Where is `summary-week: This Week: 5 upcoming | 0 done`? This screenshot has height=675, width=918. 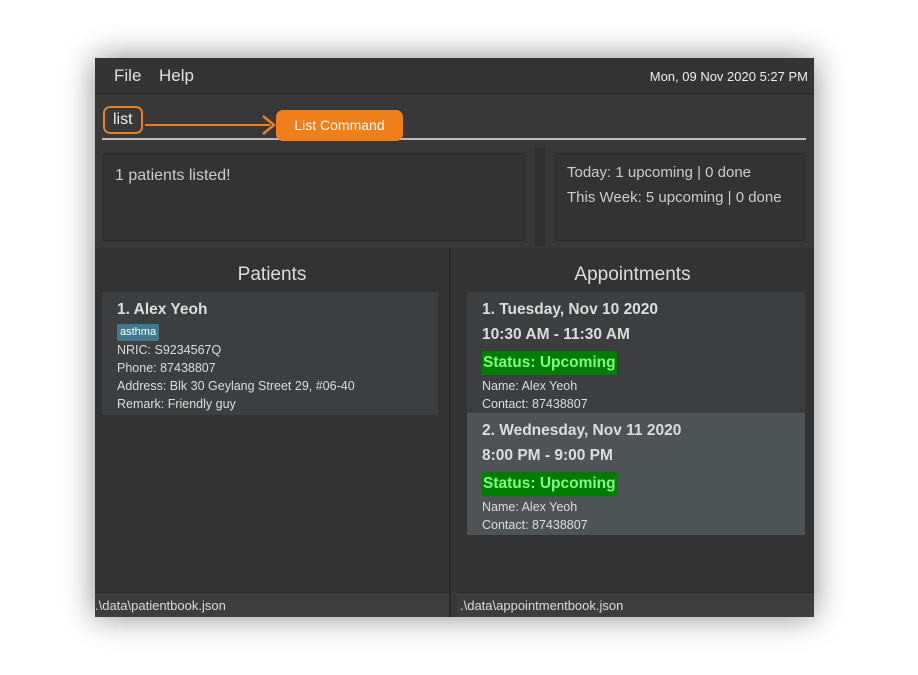 summary-week: This Week: 5 upcoming | 0 done is located at coordinates (674, 197).